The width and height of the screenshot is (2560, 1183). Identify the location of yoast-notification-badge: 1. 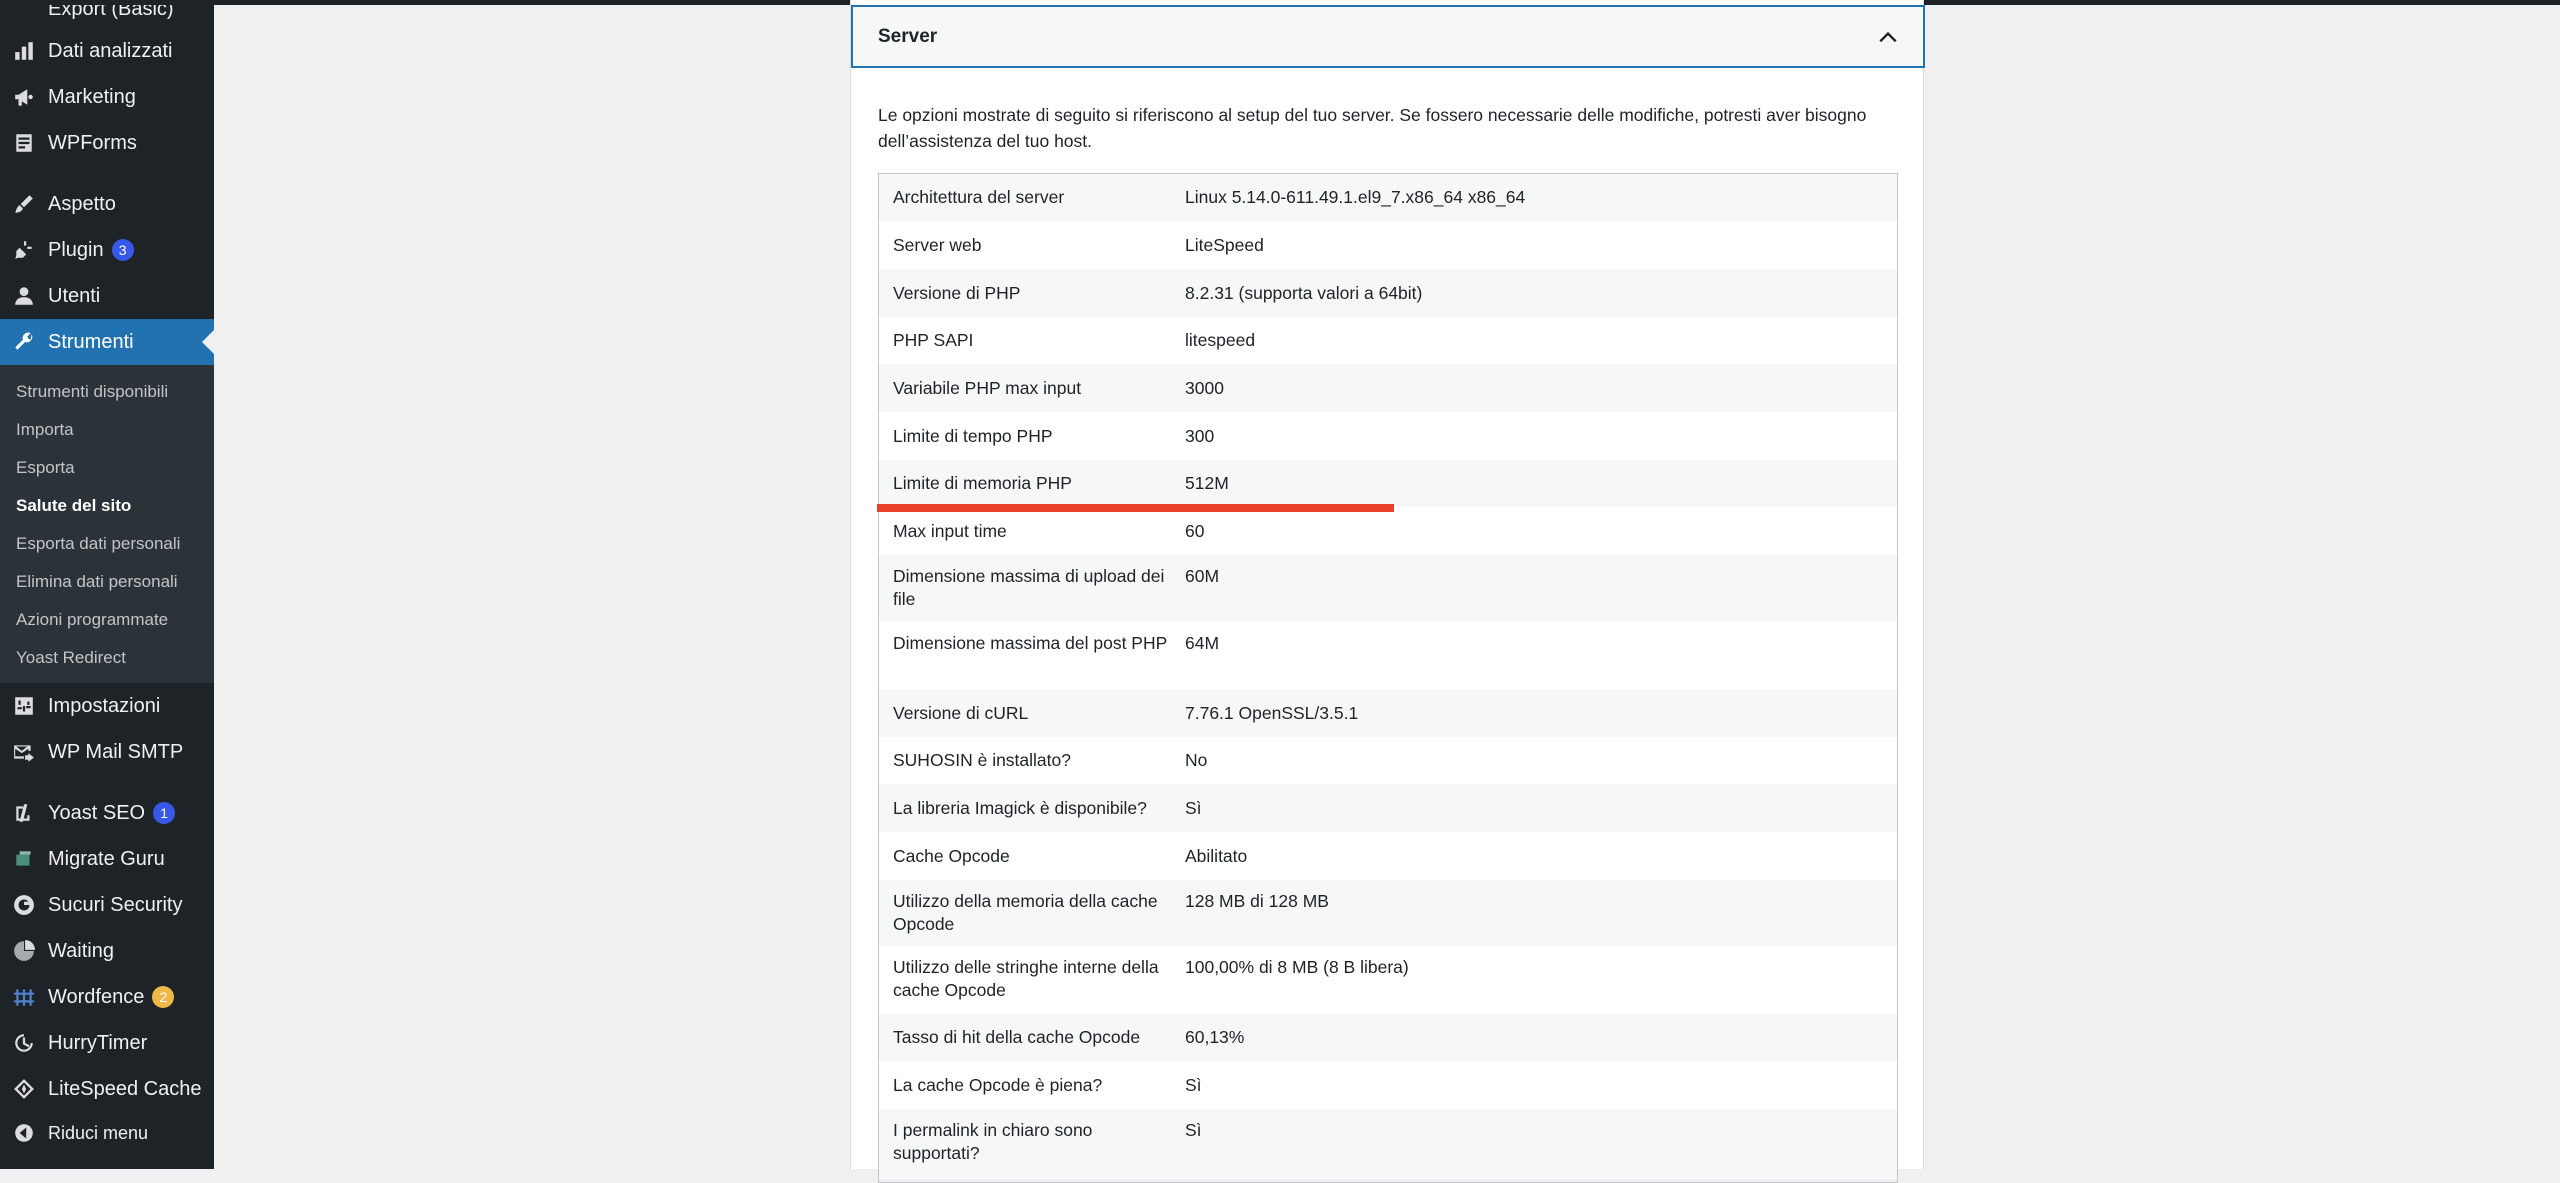
(164, 813).